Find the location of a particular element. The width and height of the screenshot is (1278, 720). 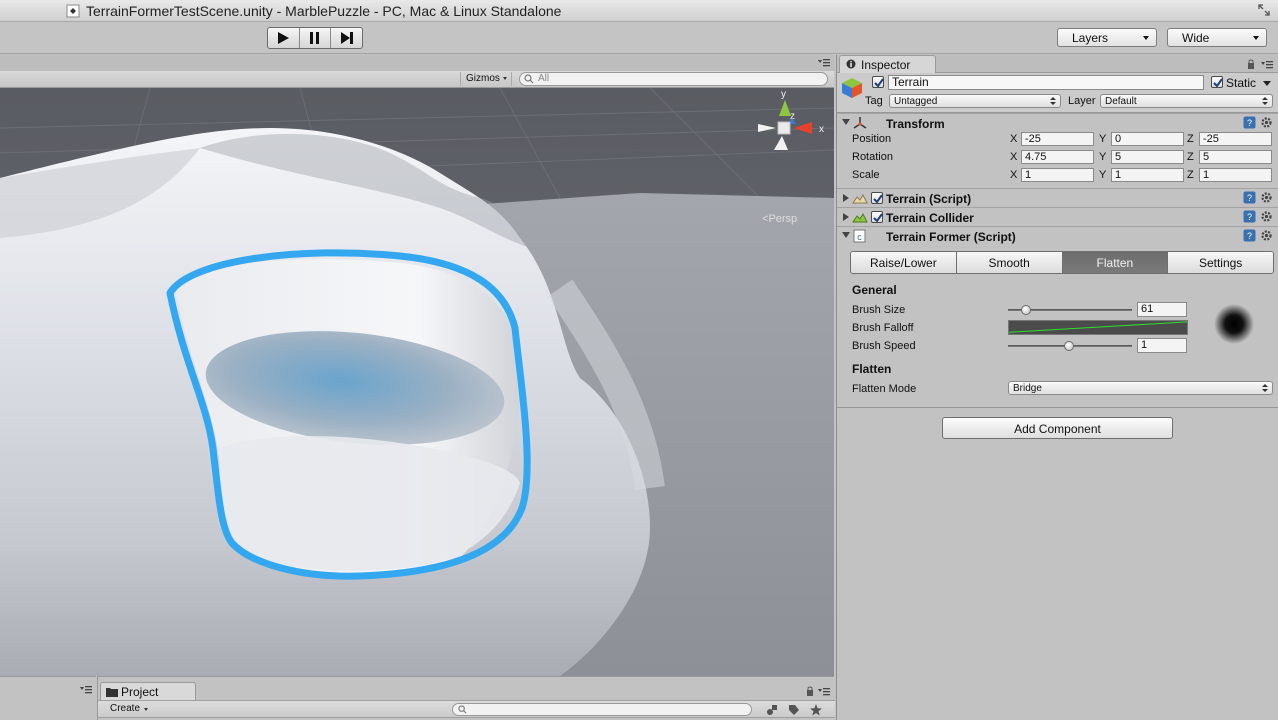

terrain-icon is located at coordinates (860, 198).